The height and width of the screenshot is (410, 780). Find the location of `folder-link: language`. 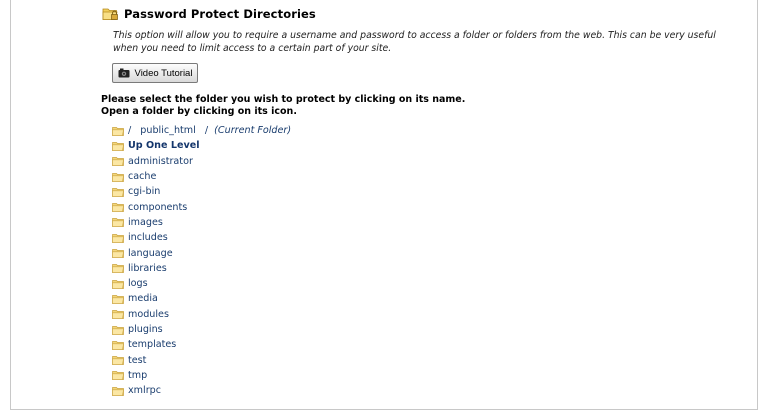

folder-link: language is located at coordinates (150, 253).